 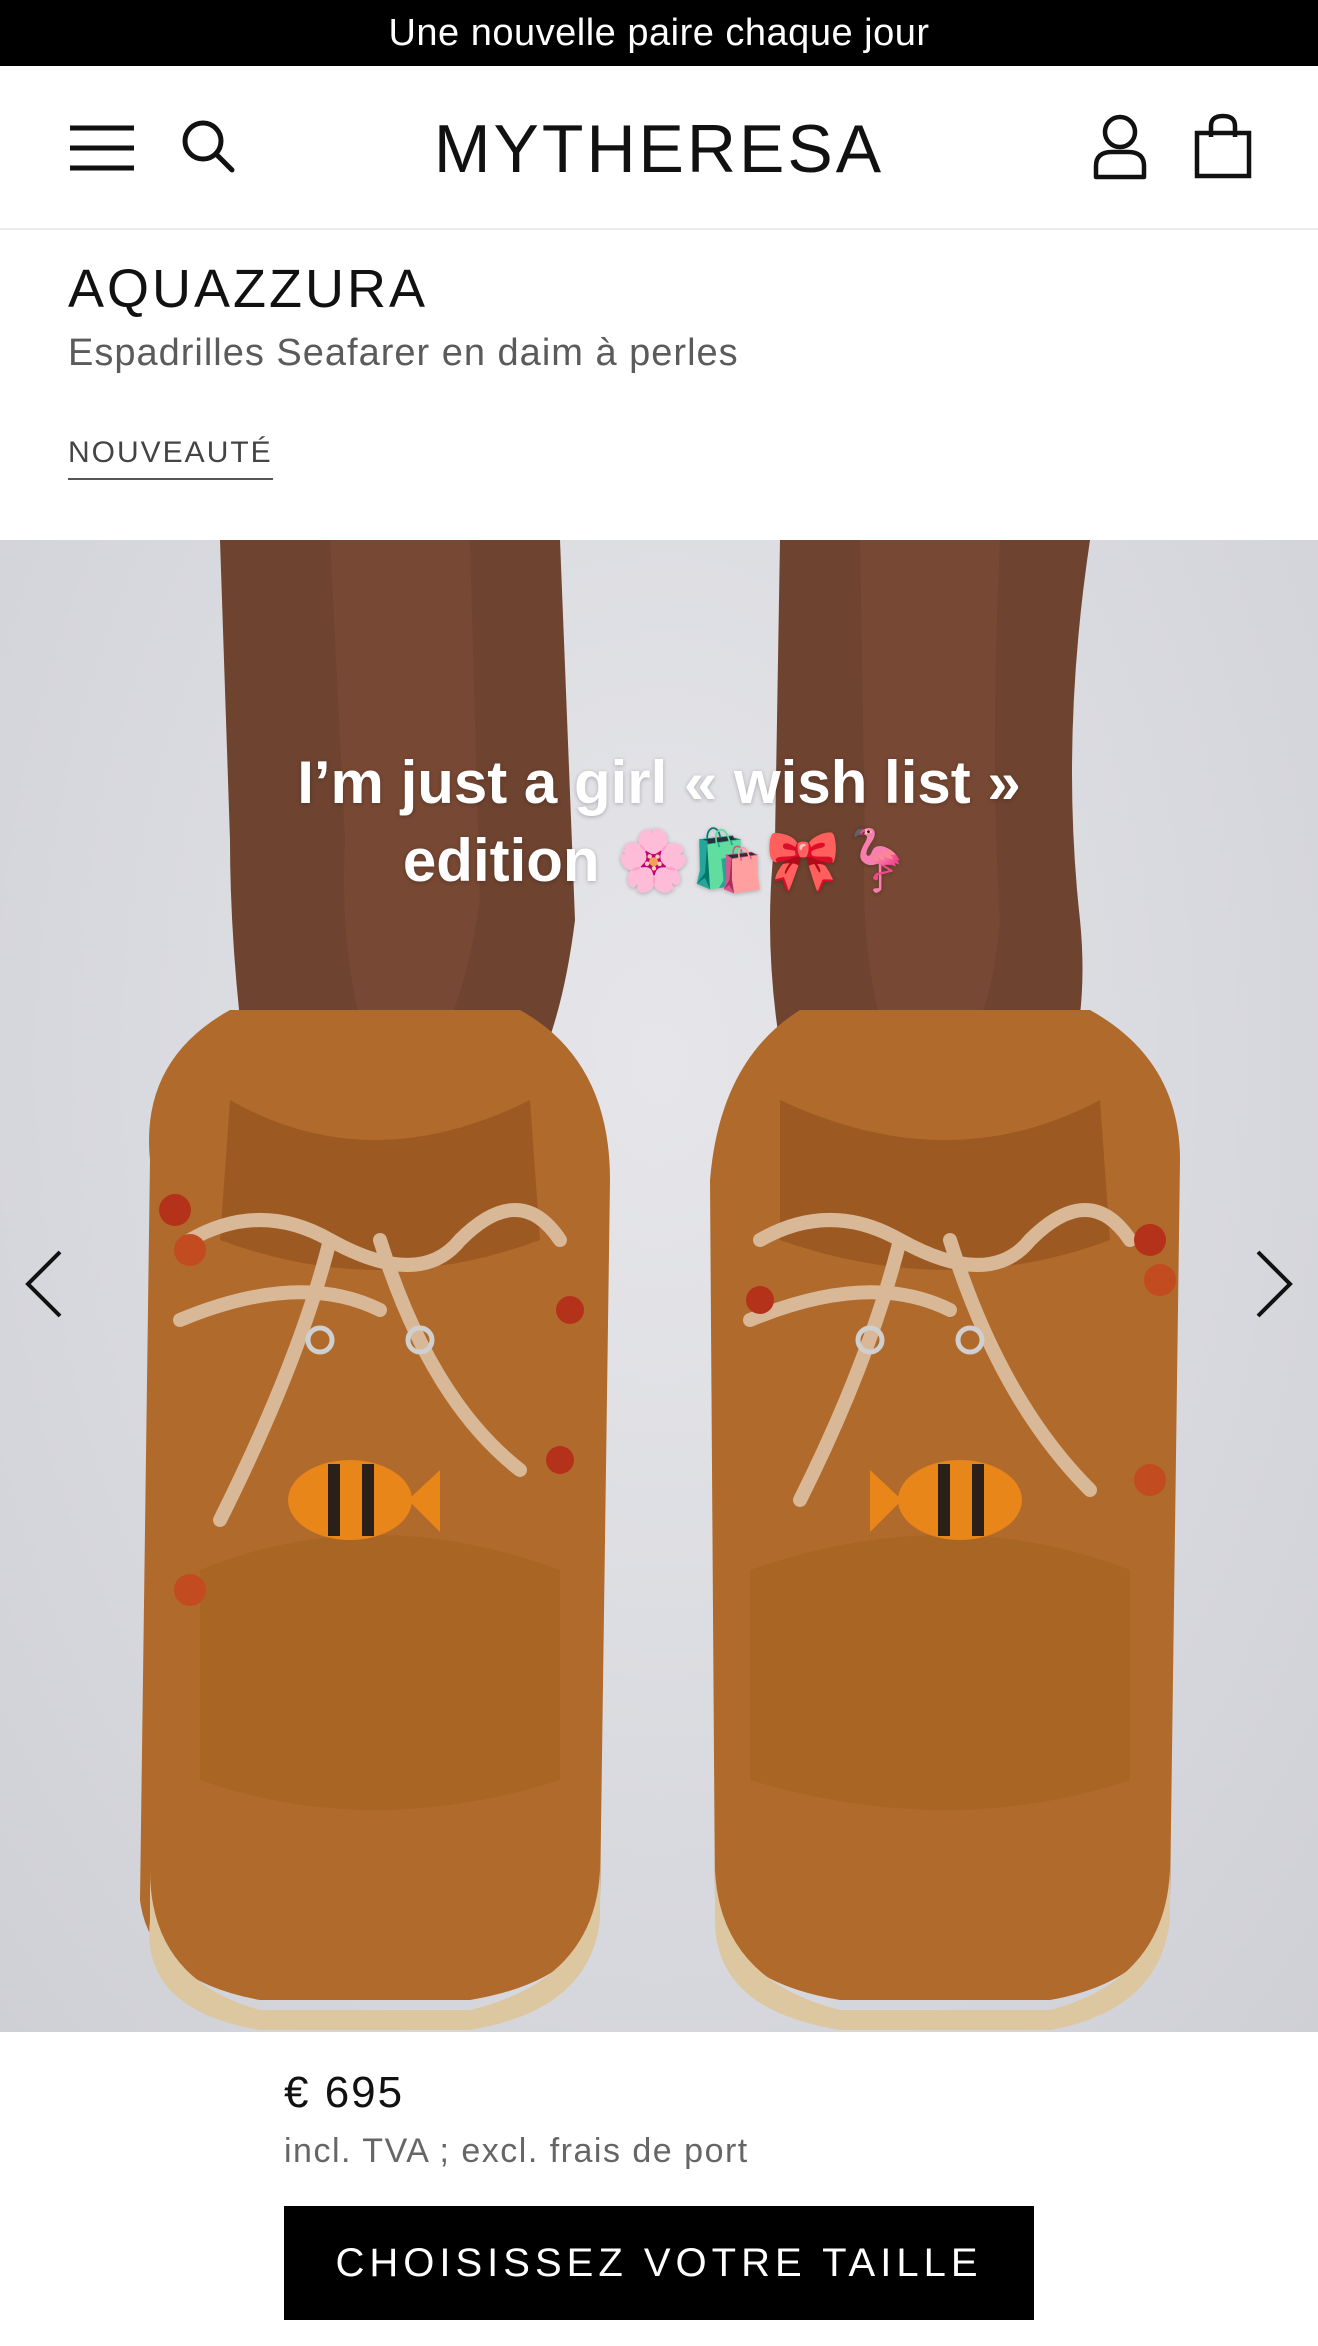 I want to click on price-section: € 695 incl. TVA ; excl. frais de port, so click(x=516, y=2119).